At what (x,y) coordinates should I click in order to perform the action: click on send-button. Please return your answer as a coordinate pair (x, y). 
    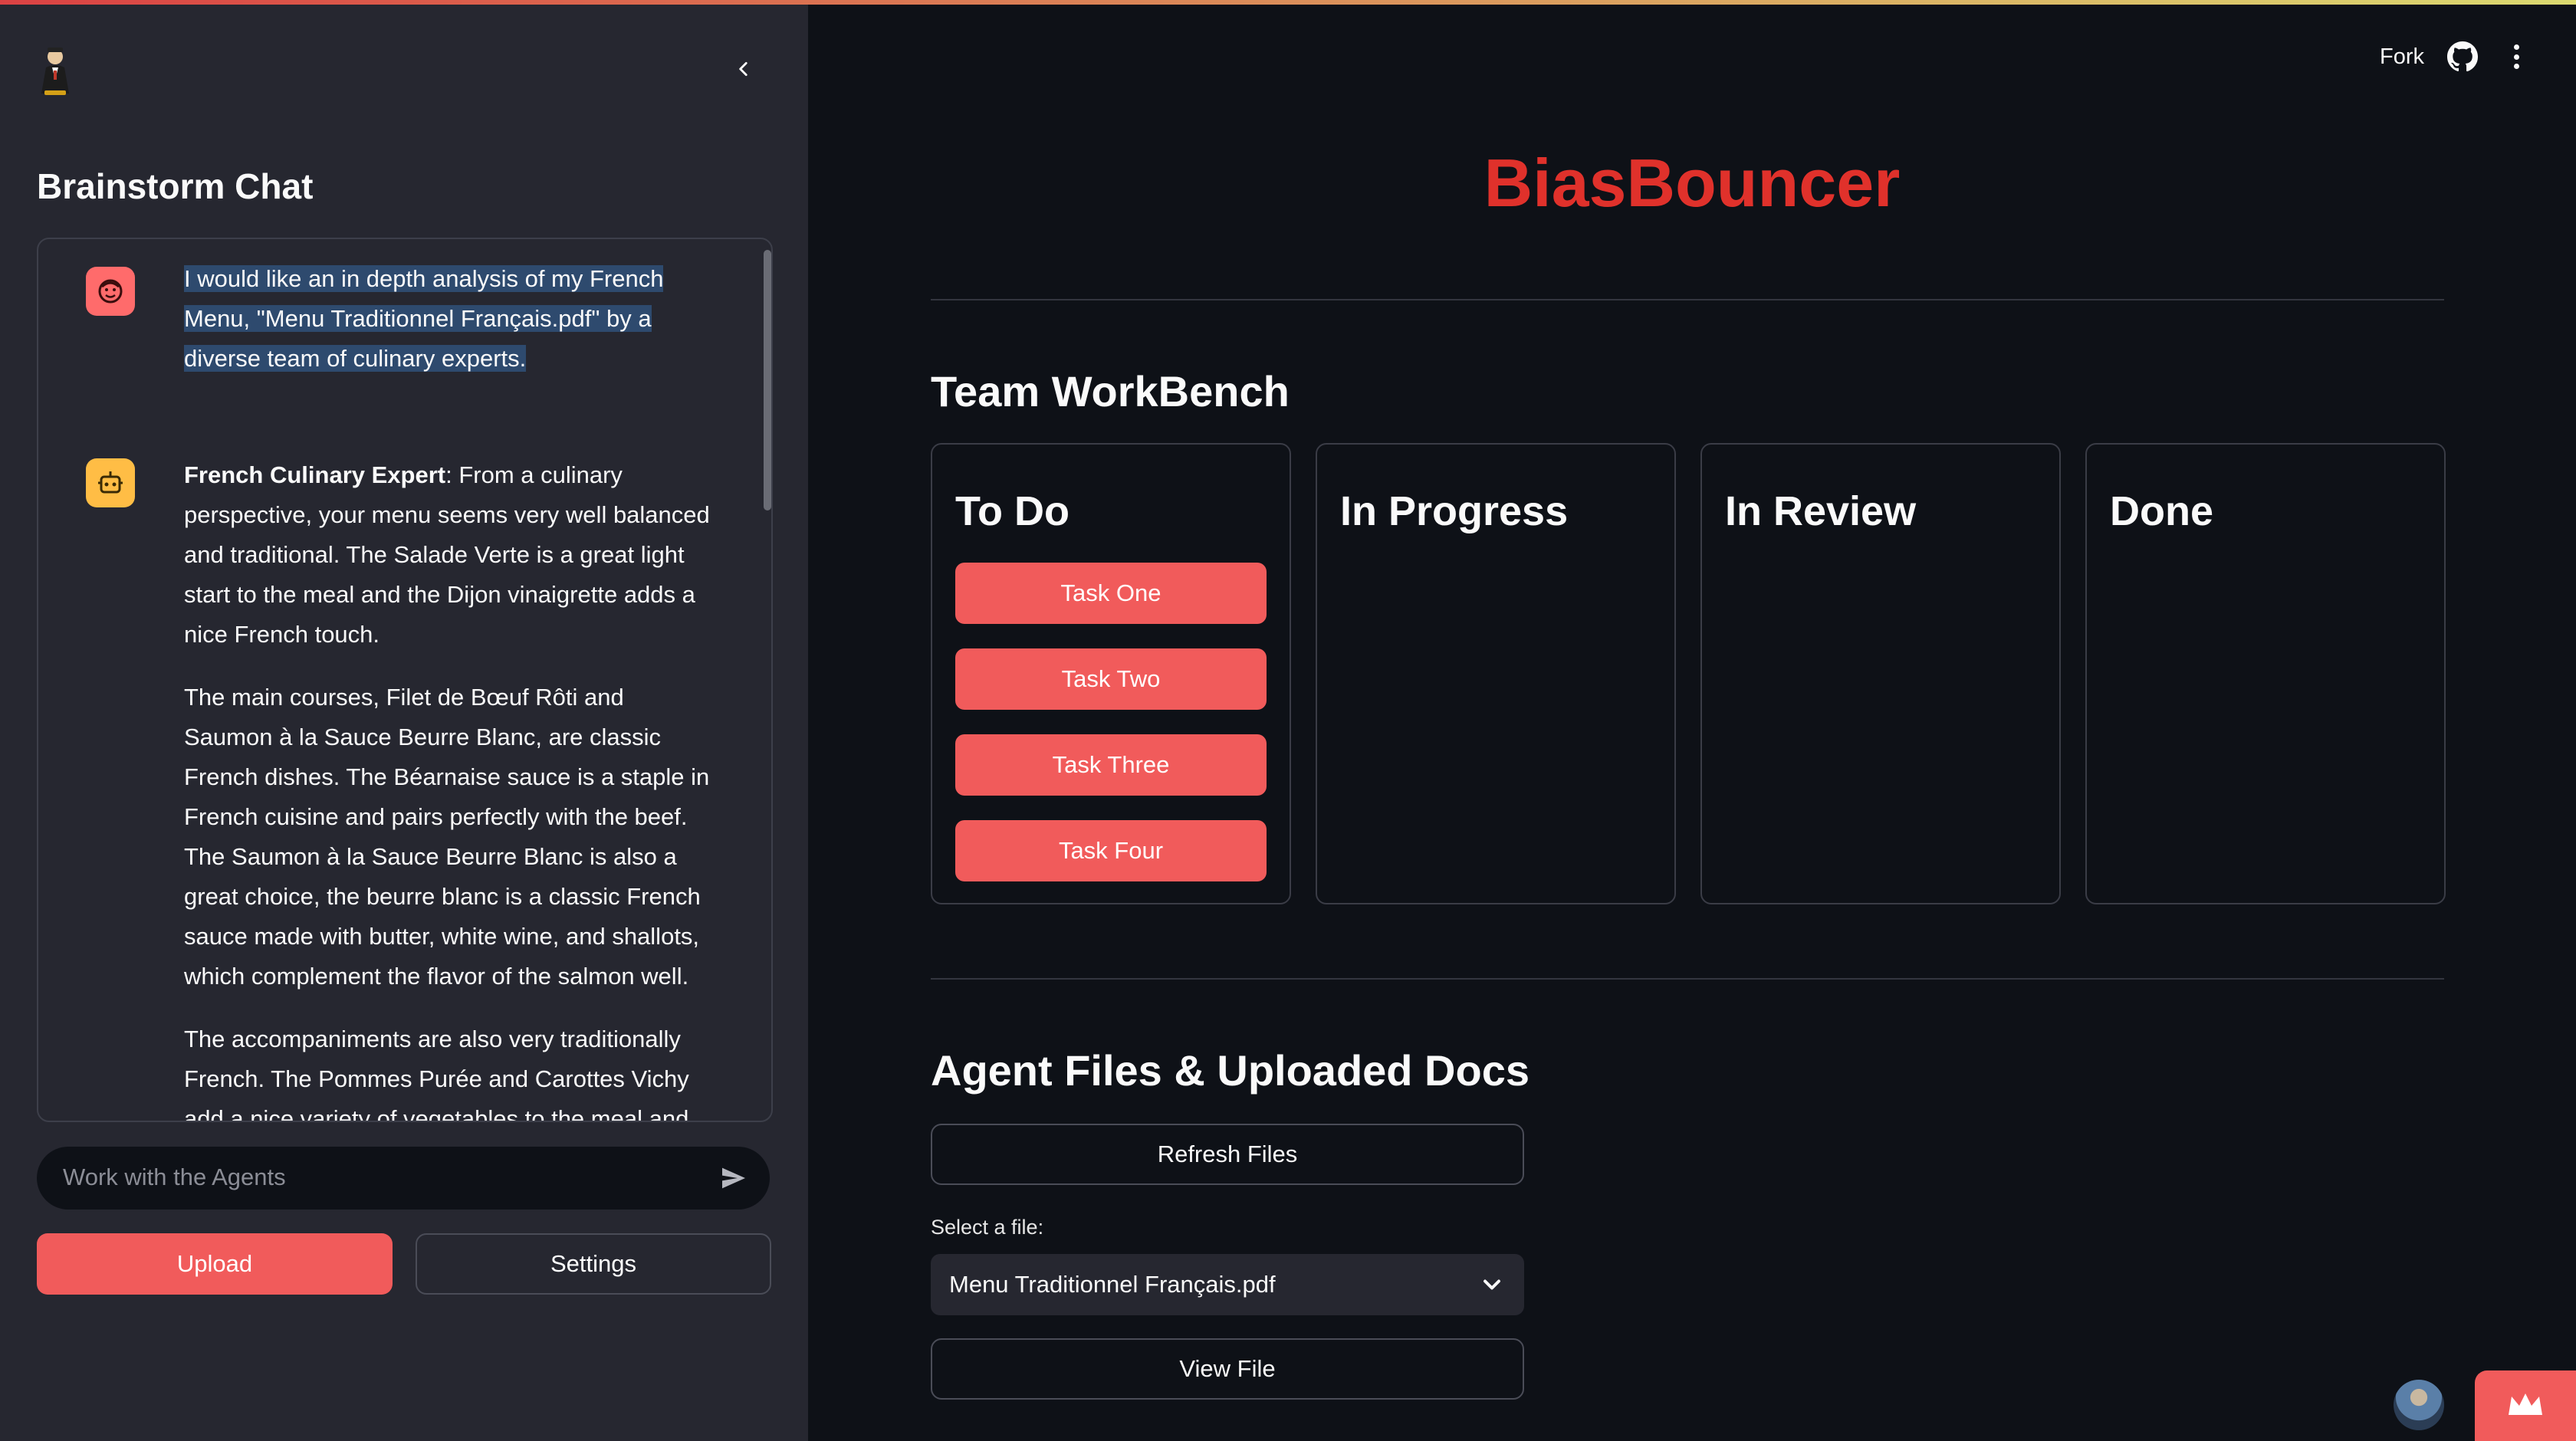
    Looking at the image, I should click on (734, 1178).